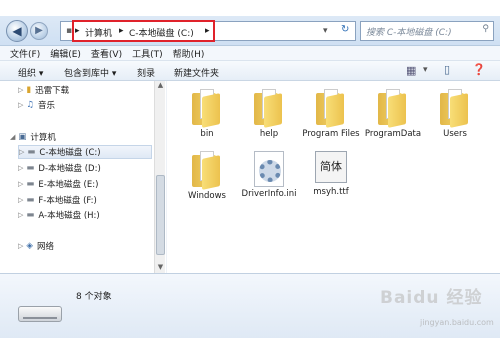 This screenshot has height=338, width=500. What do you see at coordinates (30, 105) in the screenshot?
I see `music-icon: ♫` at bounding box center [30, 105].